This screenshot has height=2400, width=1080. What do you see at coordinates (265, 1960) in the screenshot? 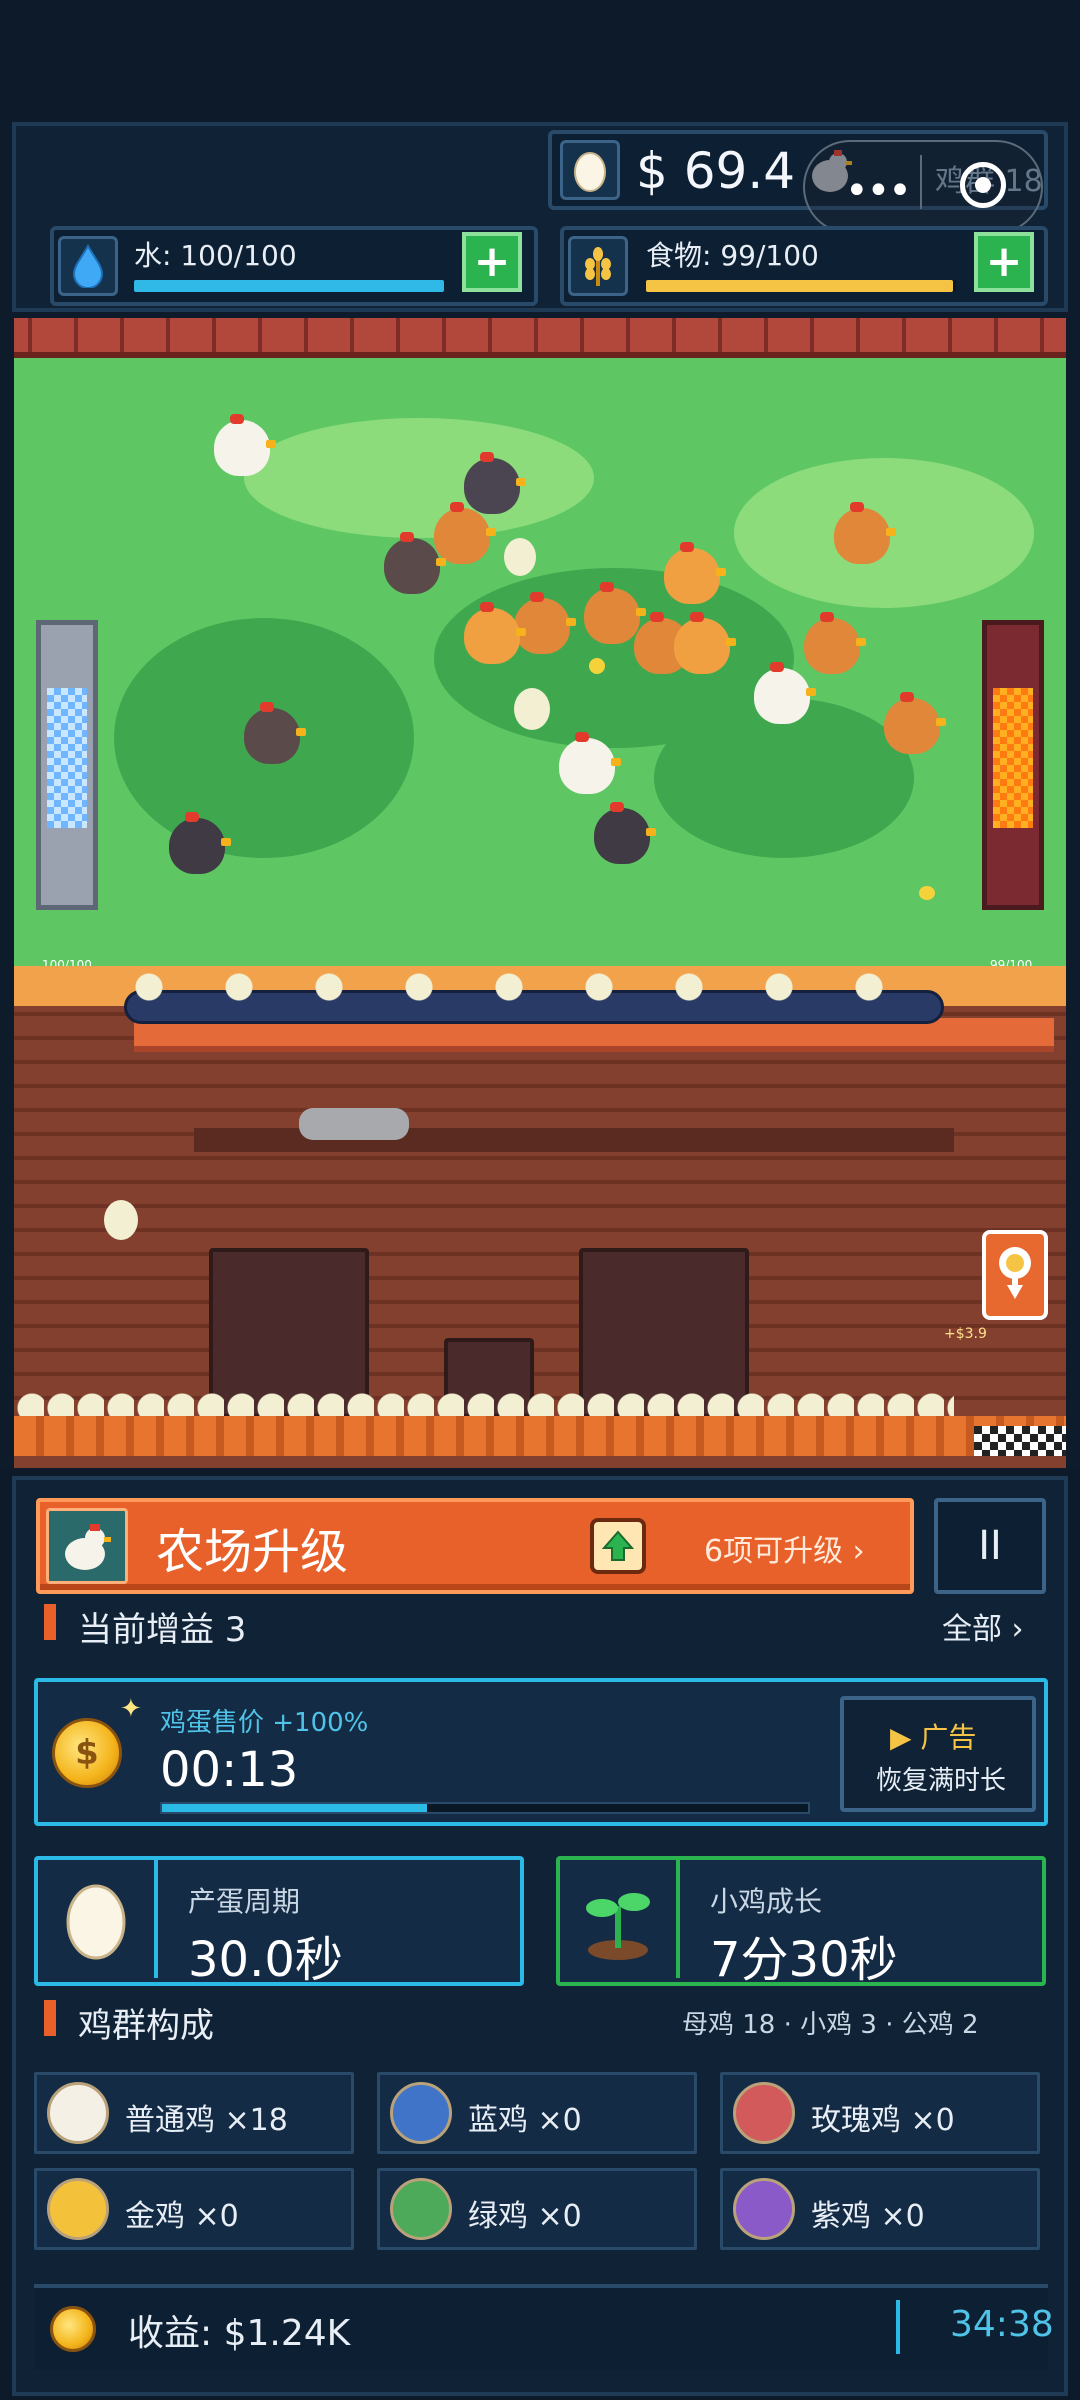
I see `egg-cycle-value: 30.0秒` at bounding box center [265, 1960].